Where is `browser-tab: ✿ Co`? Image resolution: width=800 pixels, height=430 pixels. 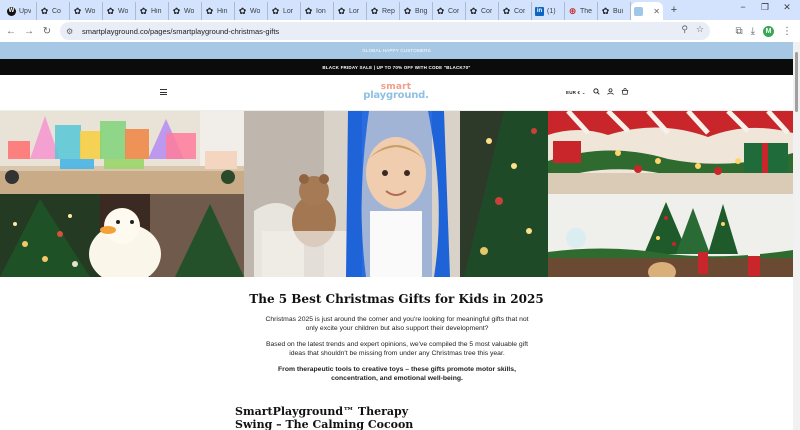 browser-tab: ✿ Co is located at coordinates (53, 11).